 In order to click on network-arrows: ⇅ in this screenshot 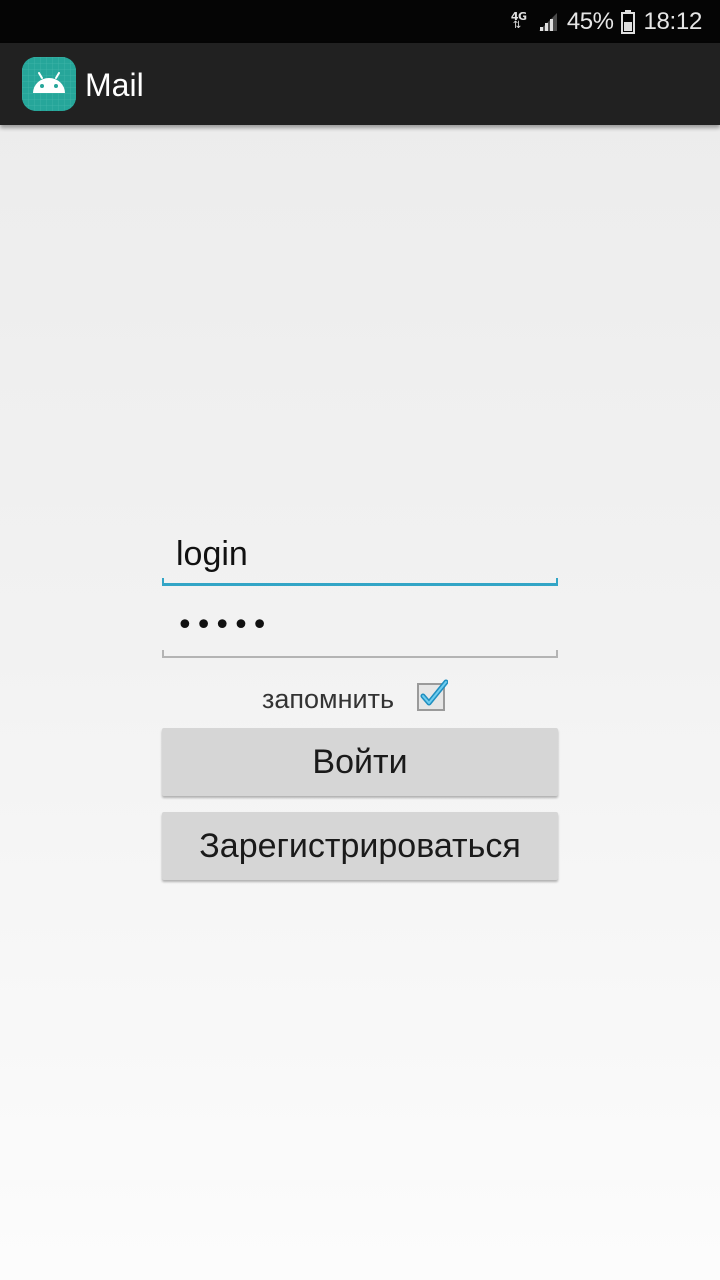, I will do `click(516, 25)`.